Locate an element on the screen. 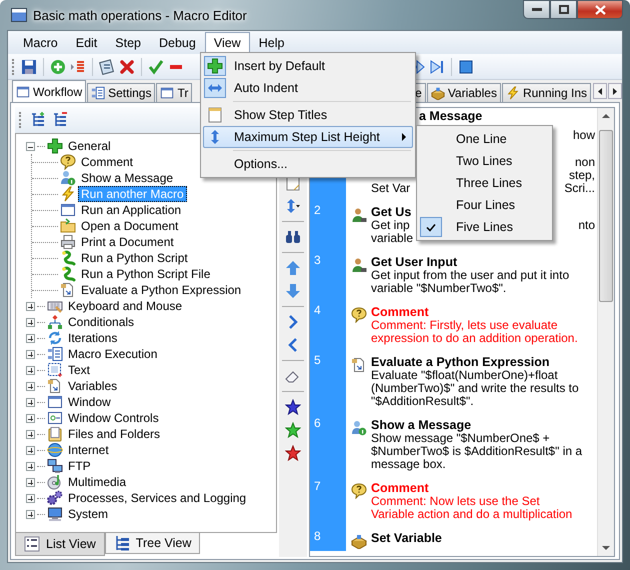 Image resolution: width=630 pixels, height=570 pixels. tree-item: Print a Document is located at coordinates (127, 242).